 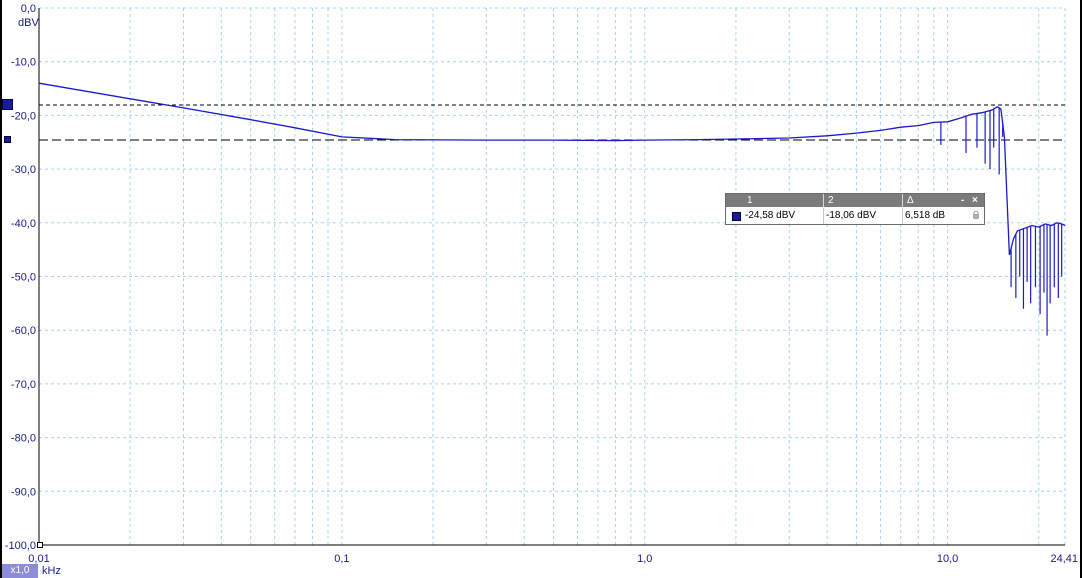 What do you see at coordinates (7, 139) in the screenshot?
I see `cursor-1-handle` at bounding box center [7, 139].